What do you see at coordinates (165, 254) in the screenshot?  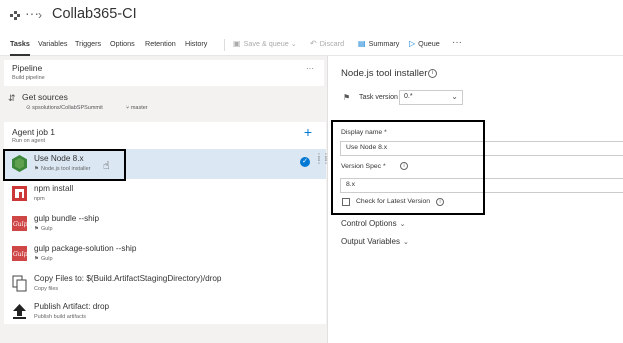 I see `task-gulp-package: Gulp gulp package-solution --ship ⚑ Gulp` at bounding box center [165, 254].